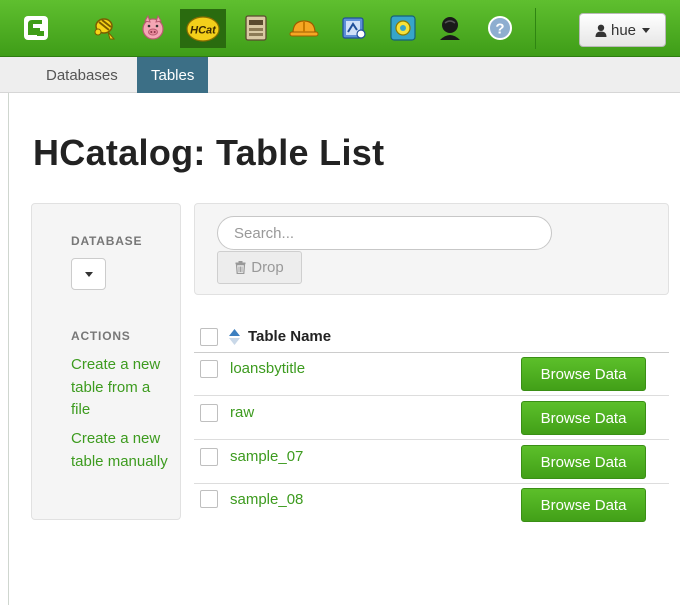  I want to click on table-row: sample_07 Browse Data, so click(431, 462).